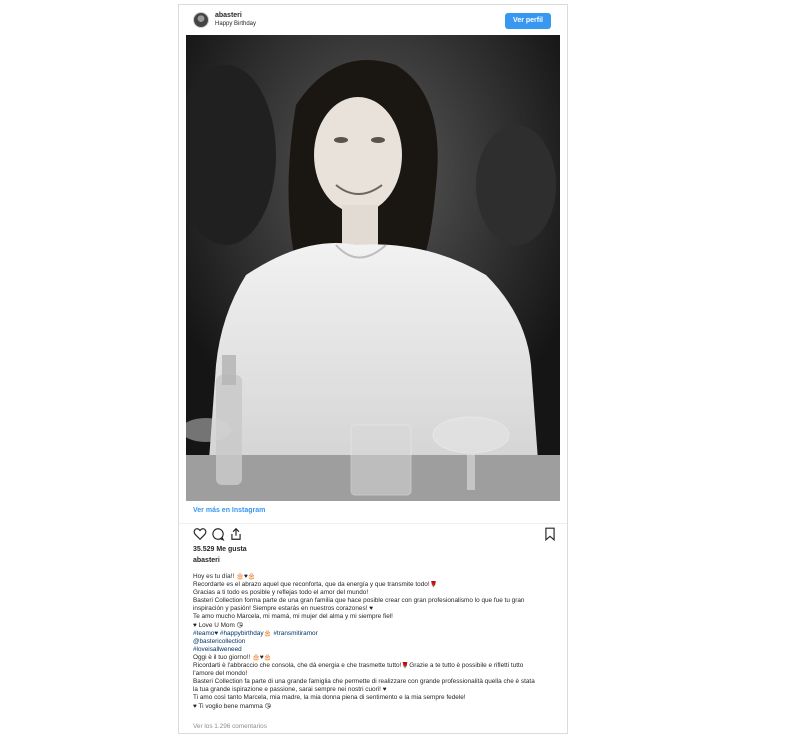 This screenshot has height=736, width=800. Describe the element at coordinates (200, 534) in the screenshot. I see `heart-icon` at that location.